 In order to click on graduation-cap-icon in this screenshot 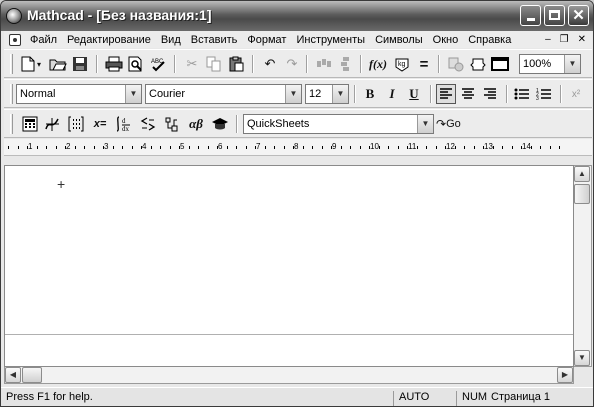, I will do `click(220, 124)`.